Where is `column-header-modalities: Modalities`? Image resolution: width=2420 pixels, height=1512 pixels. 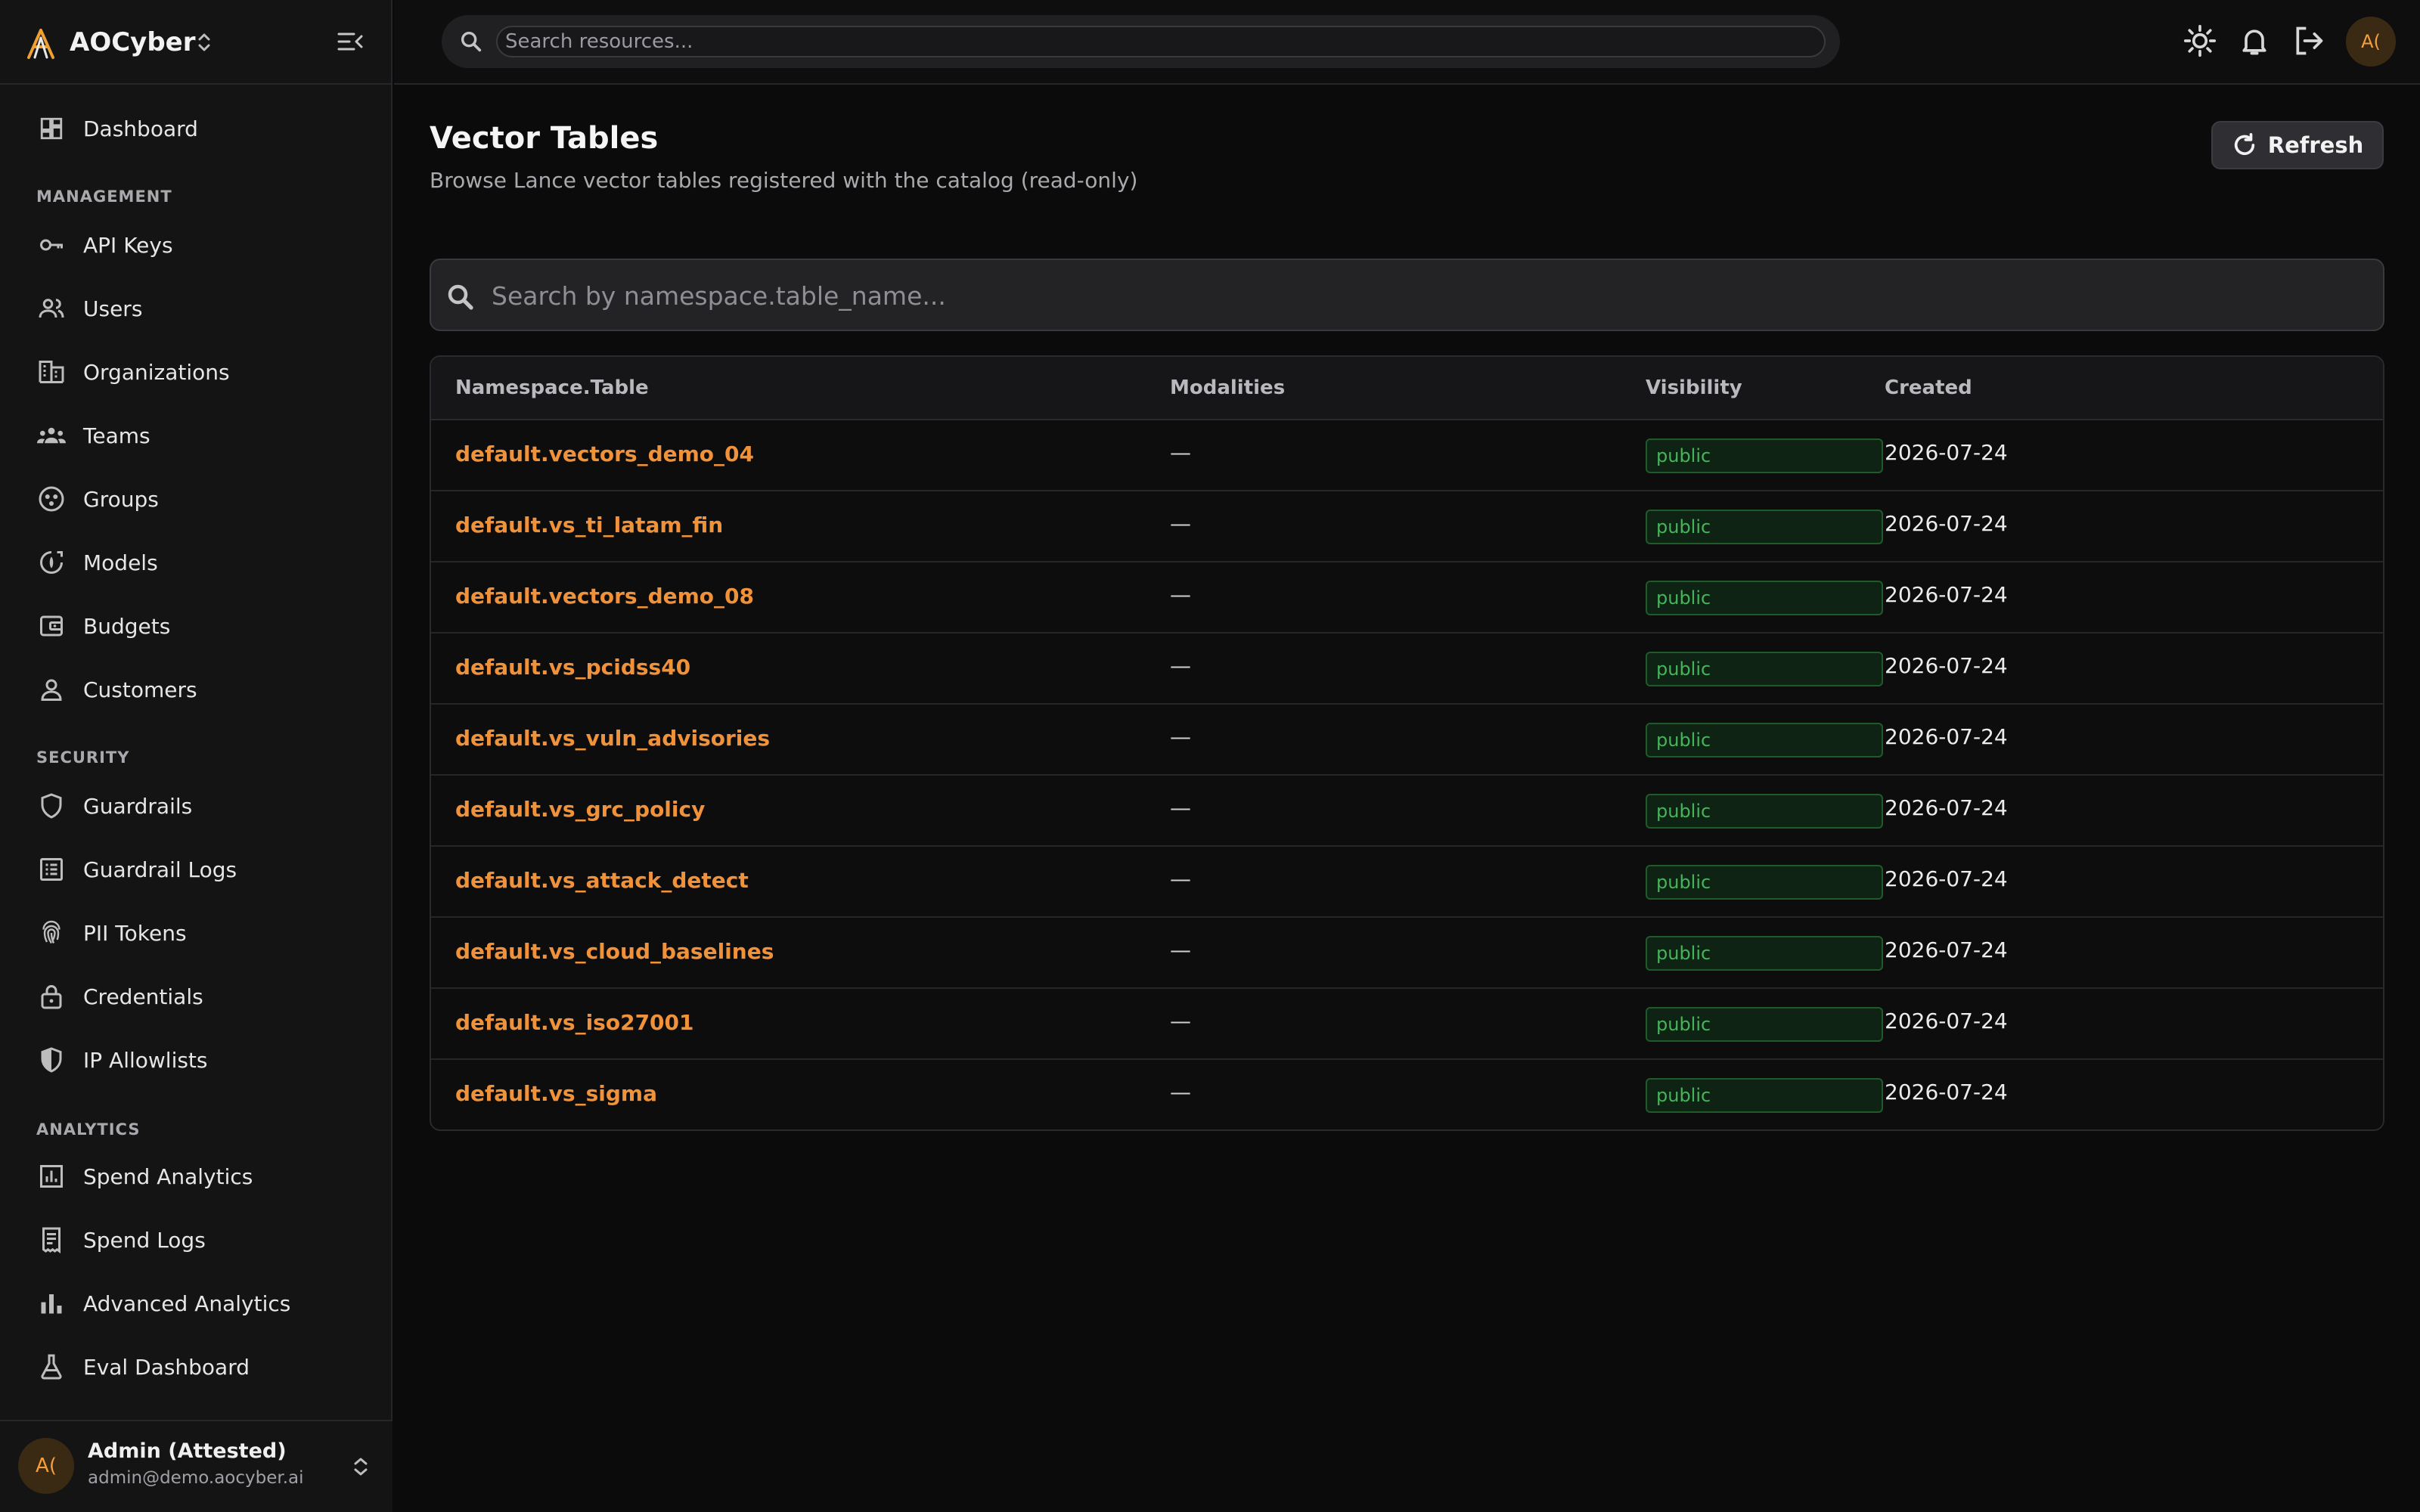
column-header-modalities: Modalities is located at coordinates (1227, 388).